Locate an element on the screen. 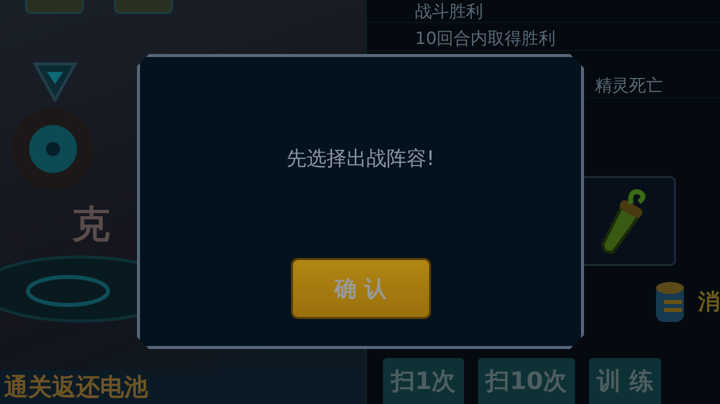 Image resolution: width=720 pixels, height=404 pixels. disc-icon is located at coordinates (53, 149).